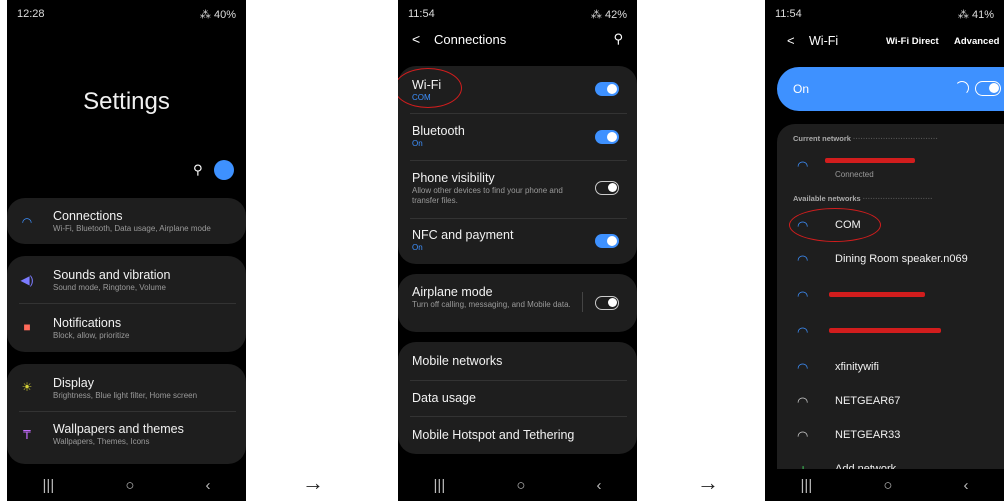 The width and height of the screenshot is (1006, 501). I want to click on network-item: ◠ NETGEAR33, so click(890, 436).